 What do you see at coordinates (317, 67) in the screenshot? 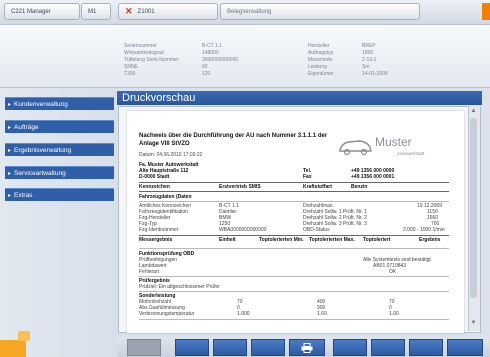
I see `info-label: Leistung` at bounding box center [317, 67].